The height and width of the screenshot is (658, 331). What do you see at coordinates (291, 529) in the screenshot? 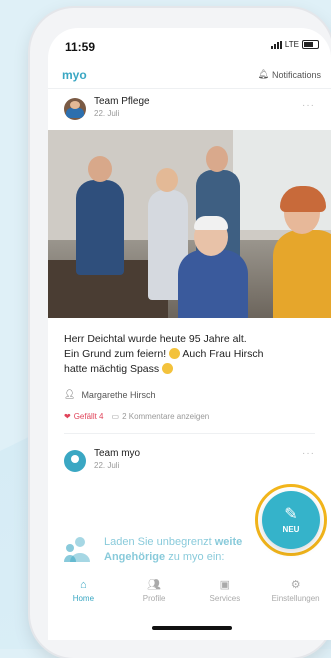
I see `new-post-label: NEU` at bounding box center [291, 529].